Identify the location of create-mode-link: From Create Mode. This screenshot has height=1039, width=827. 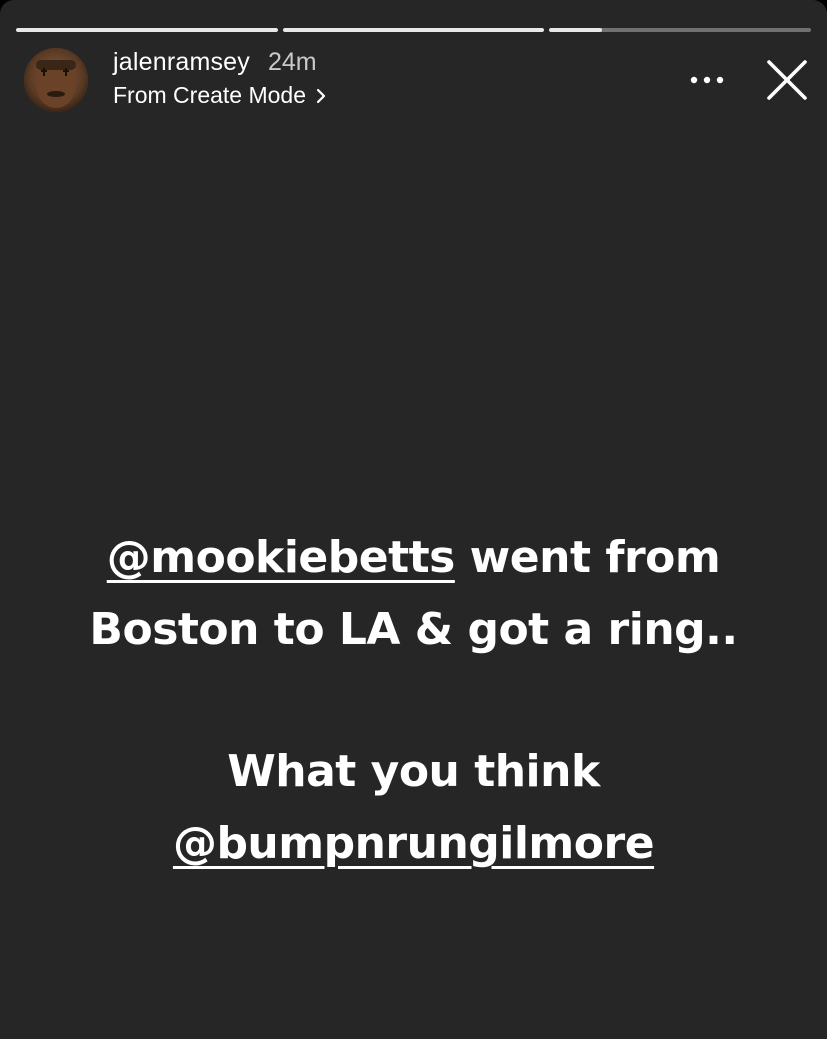
(220, 95).